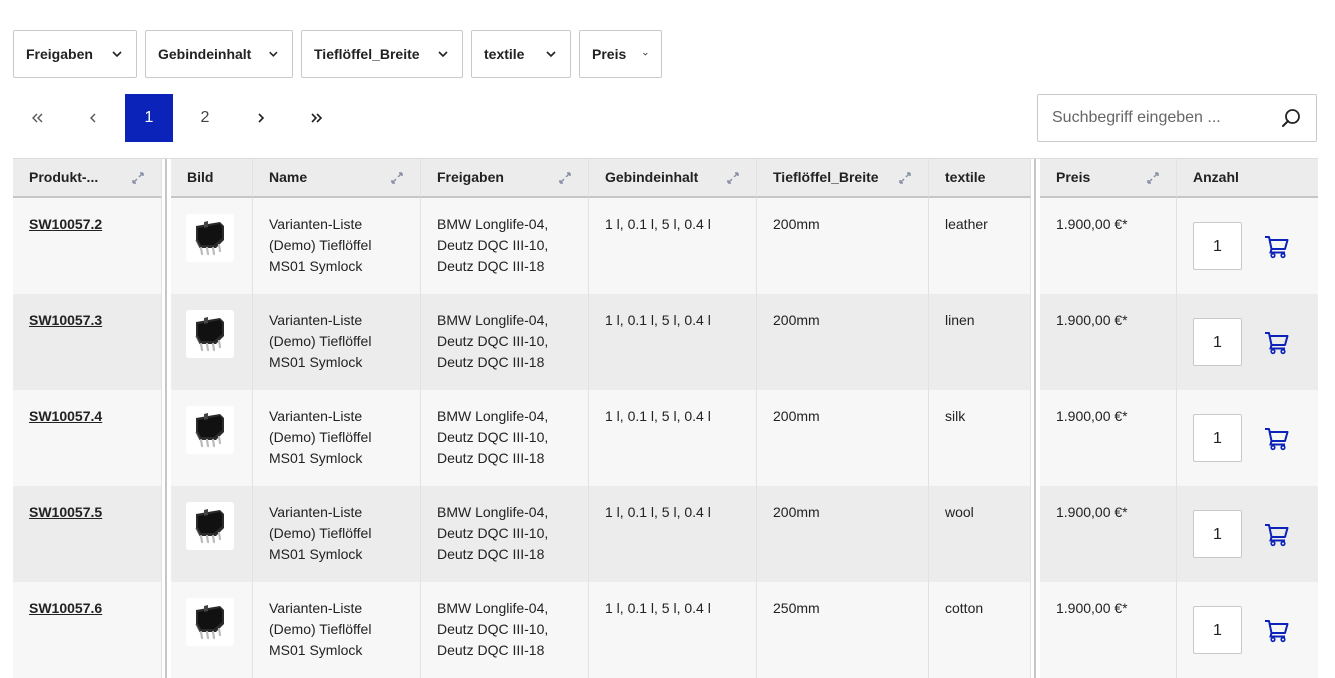 This screenshot has height=678, width=1335. I want to click on double-chevron-right-icon, so click(317, 118).